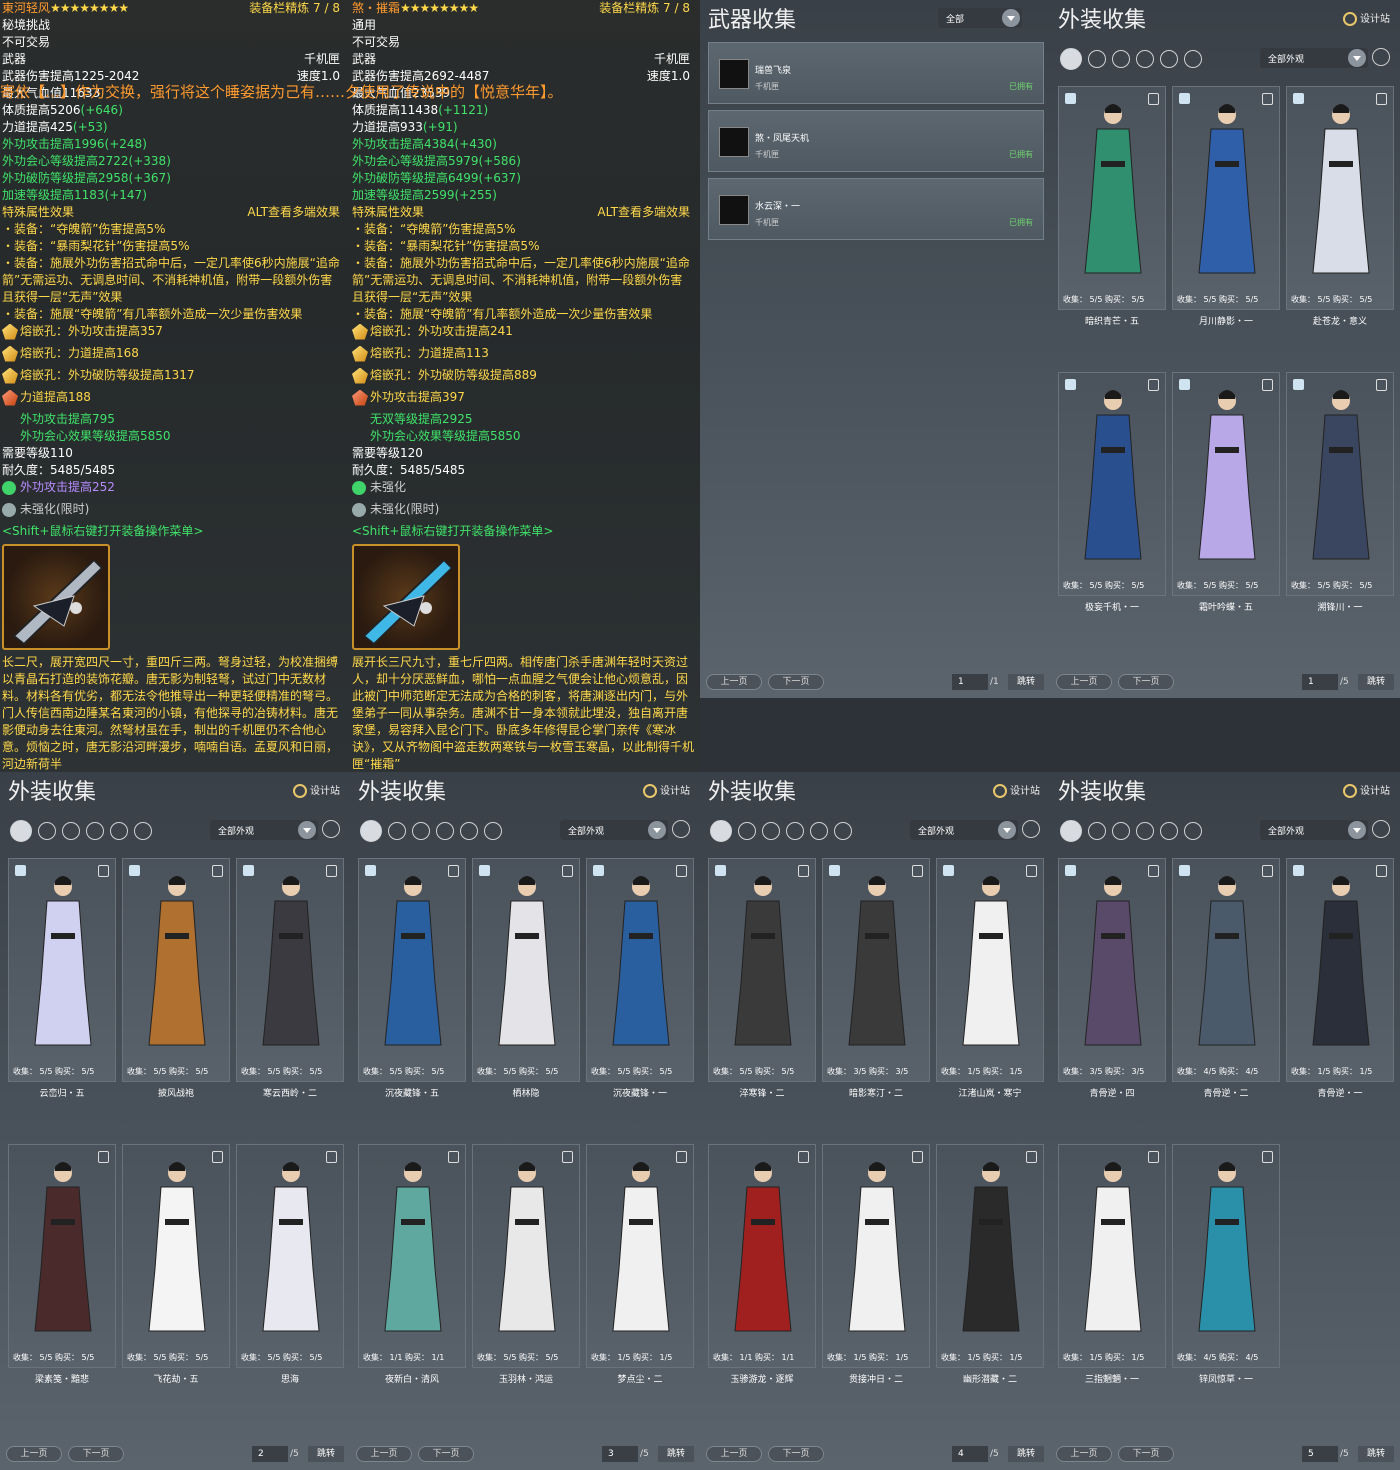 This screenshot has width=1400, height=1470. Describe the element at coordinates (270, 1454) in the screenshot. I see `page-input: 2` at that location.